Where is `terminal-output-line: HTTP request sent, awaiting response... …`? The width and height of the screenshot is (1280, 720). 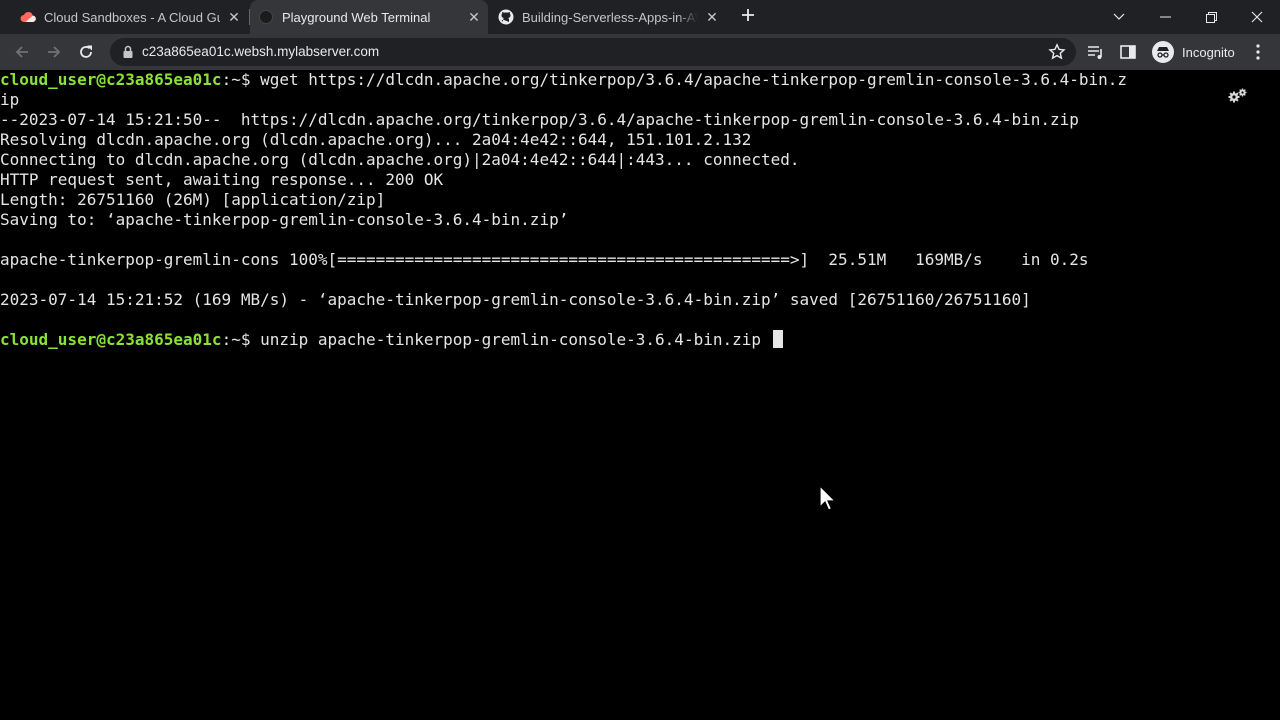
terminal-output-line: HTTP request sent, awaiting response... … is located at coordinates (222, 179).